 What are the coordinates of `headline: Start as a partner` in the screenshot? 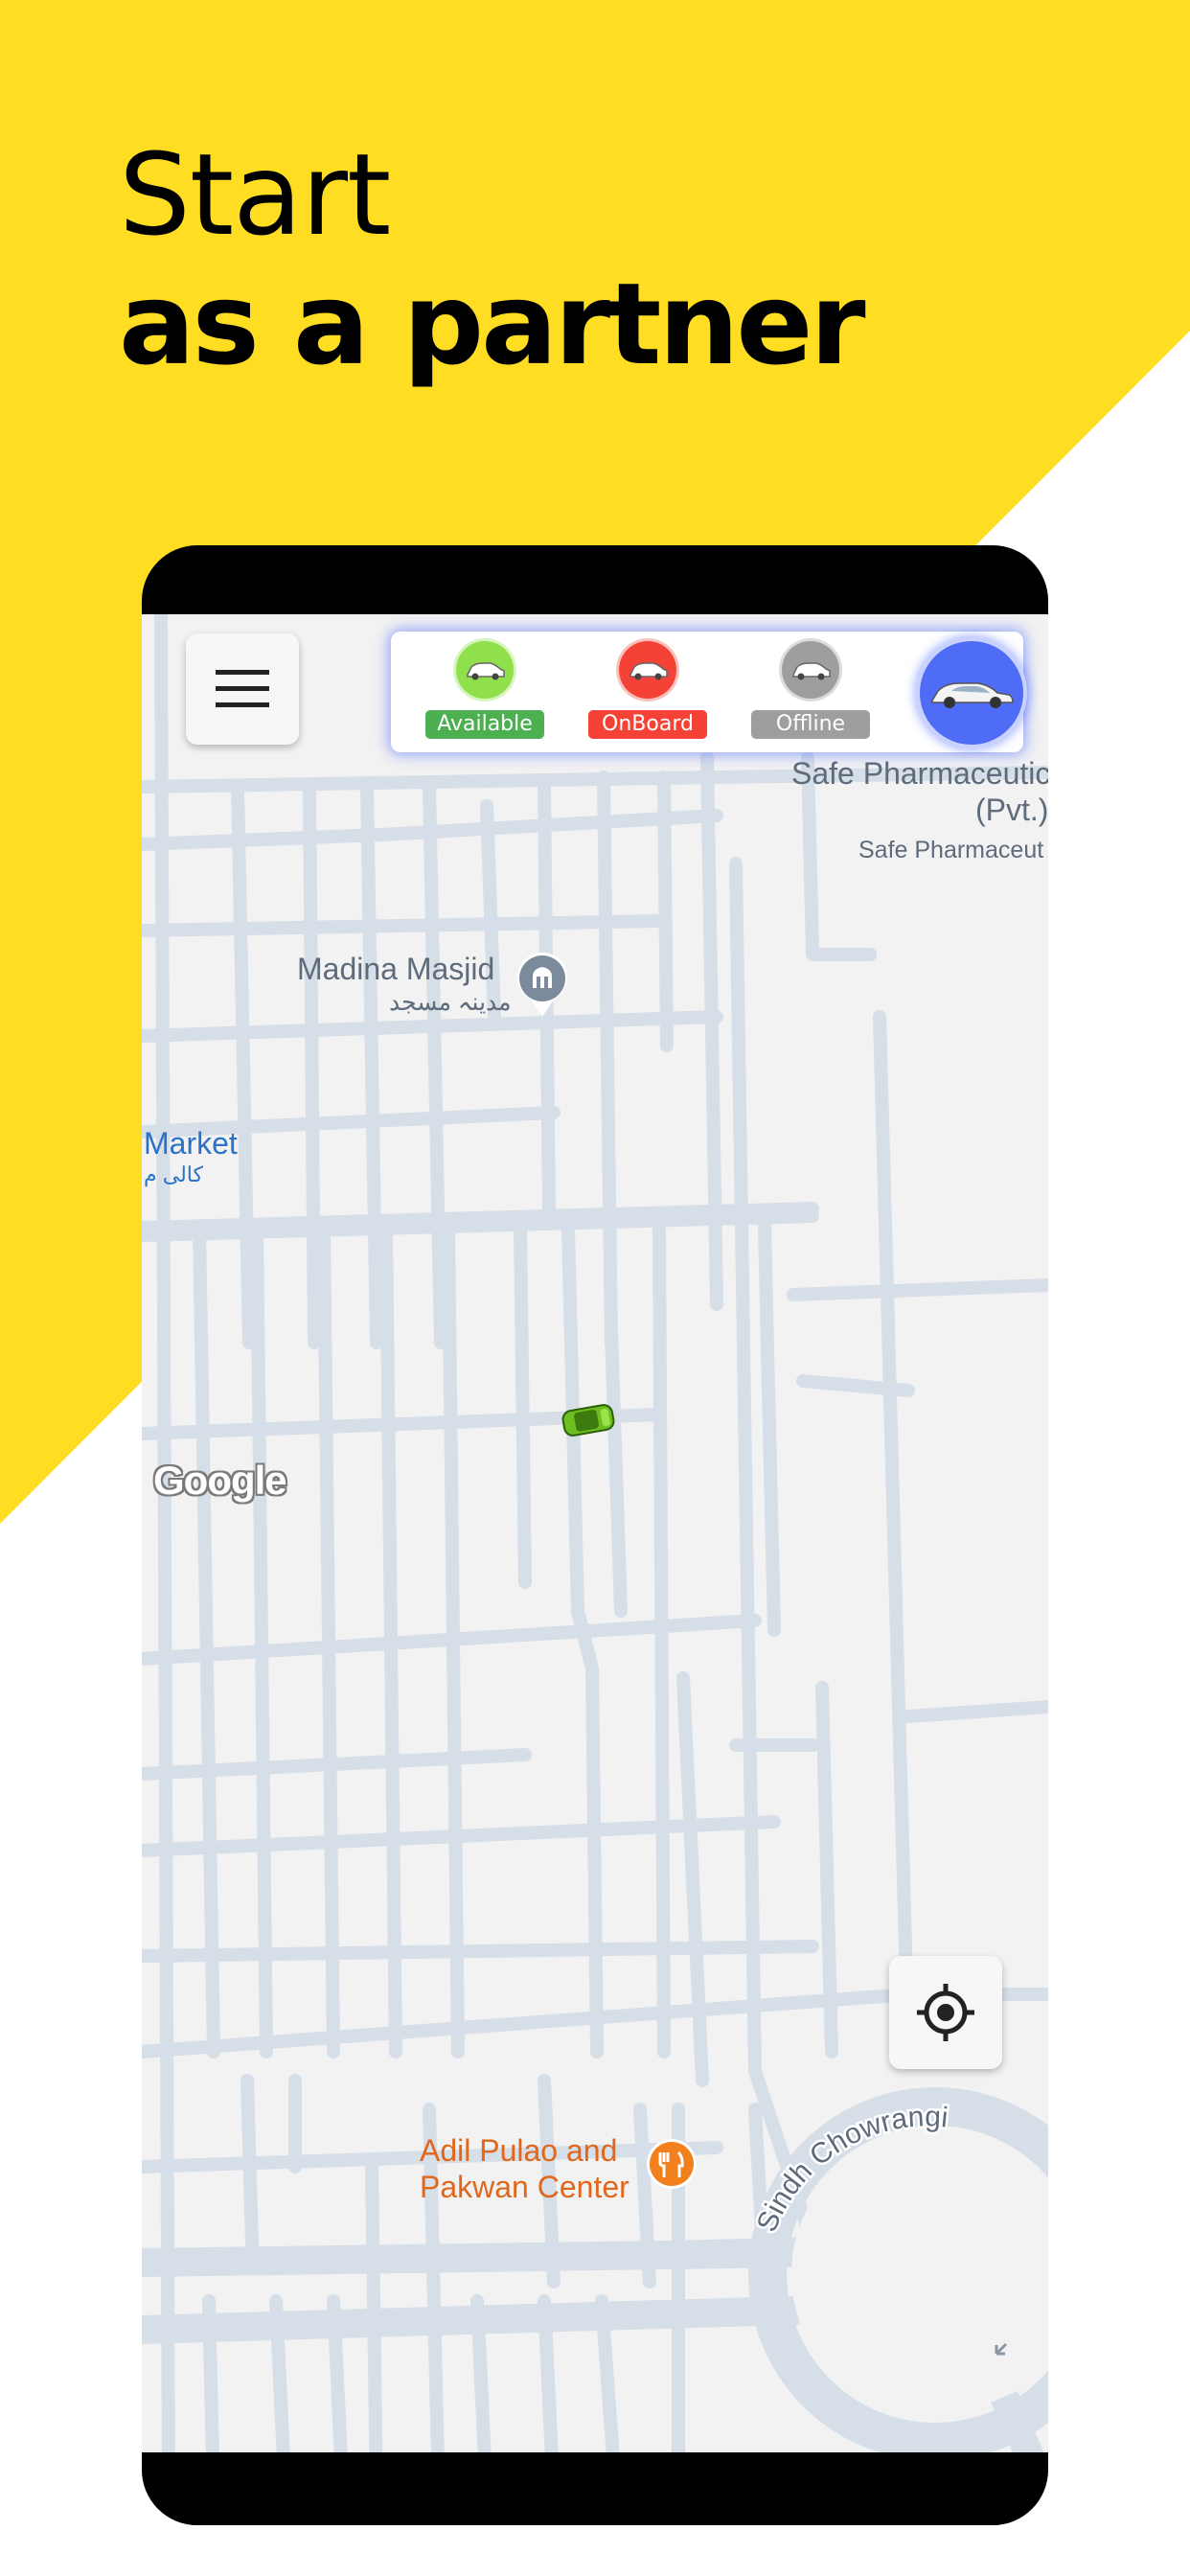 It's located at (493, 259).